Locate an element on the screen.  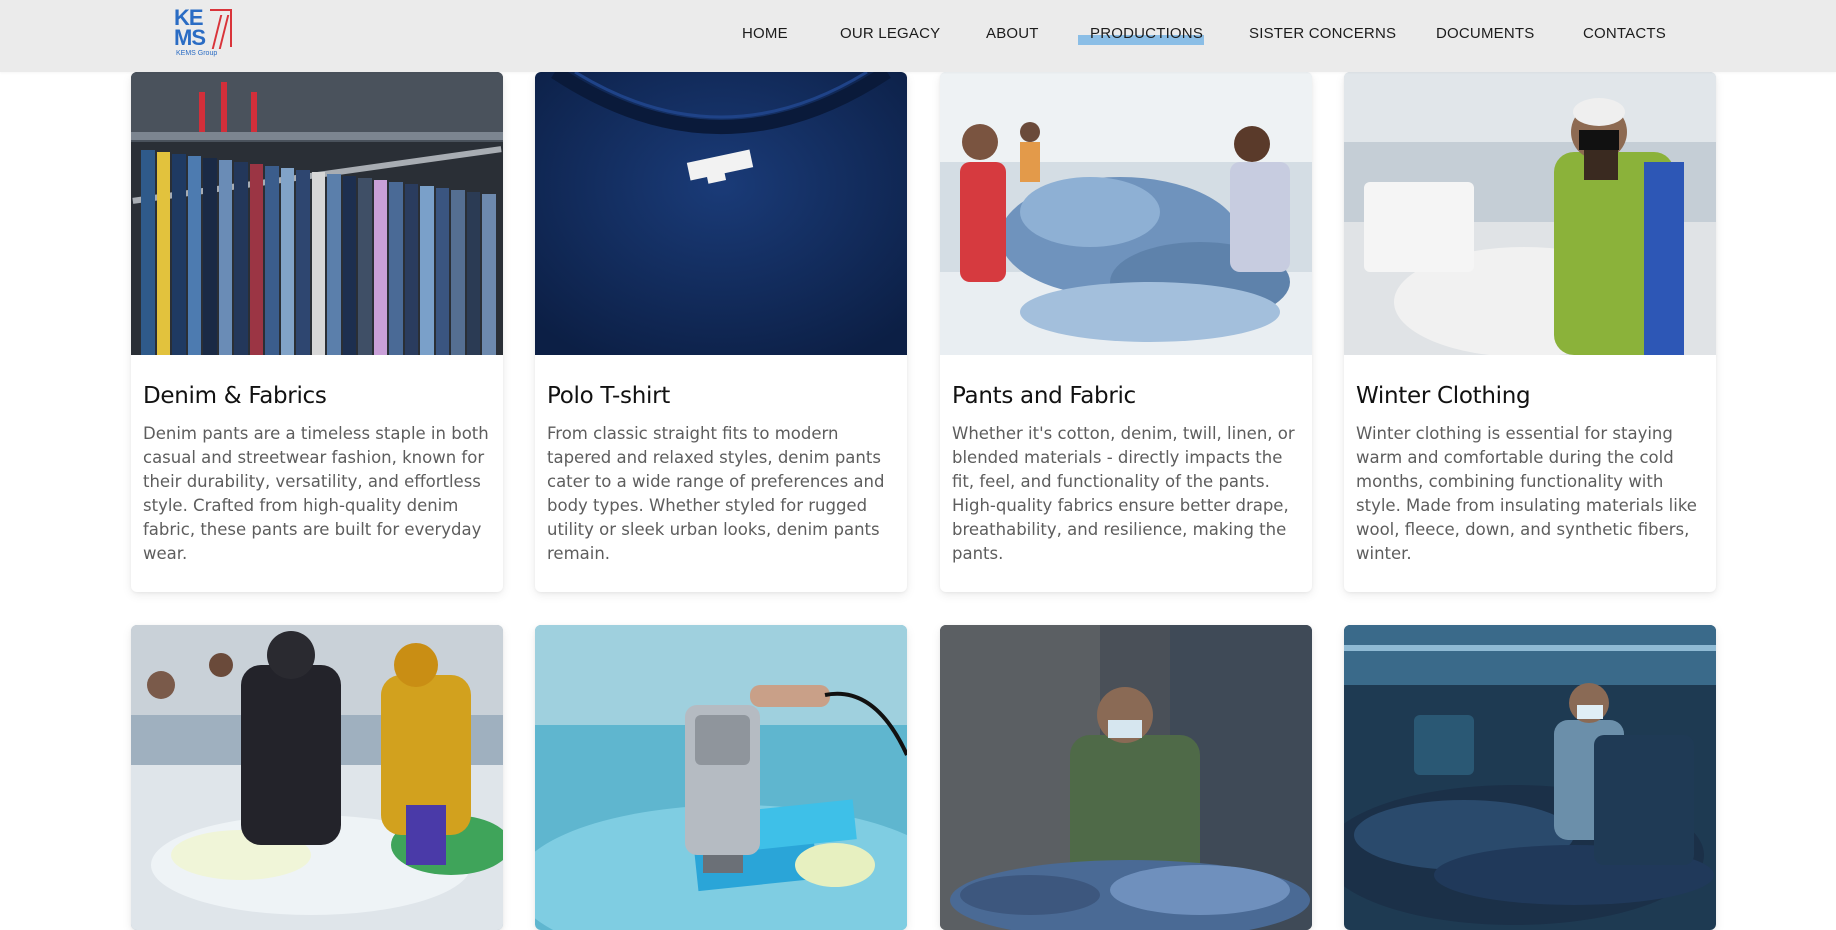
nav-our-legacy: OUR LEGACY is located at coordinates (890, 33).